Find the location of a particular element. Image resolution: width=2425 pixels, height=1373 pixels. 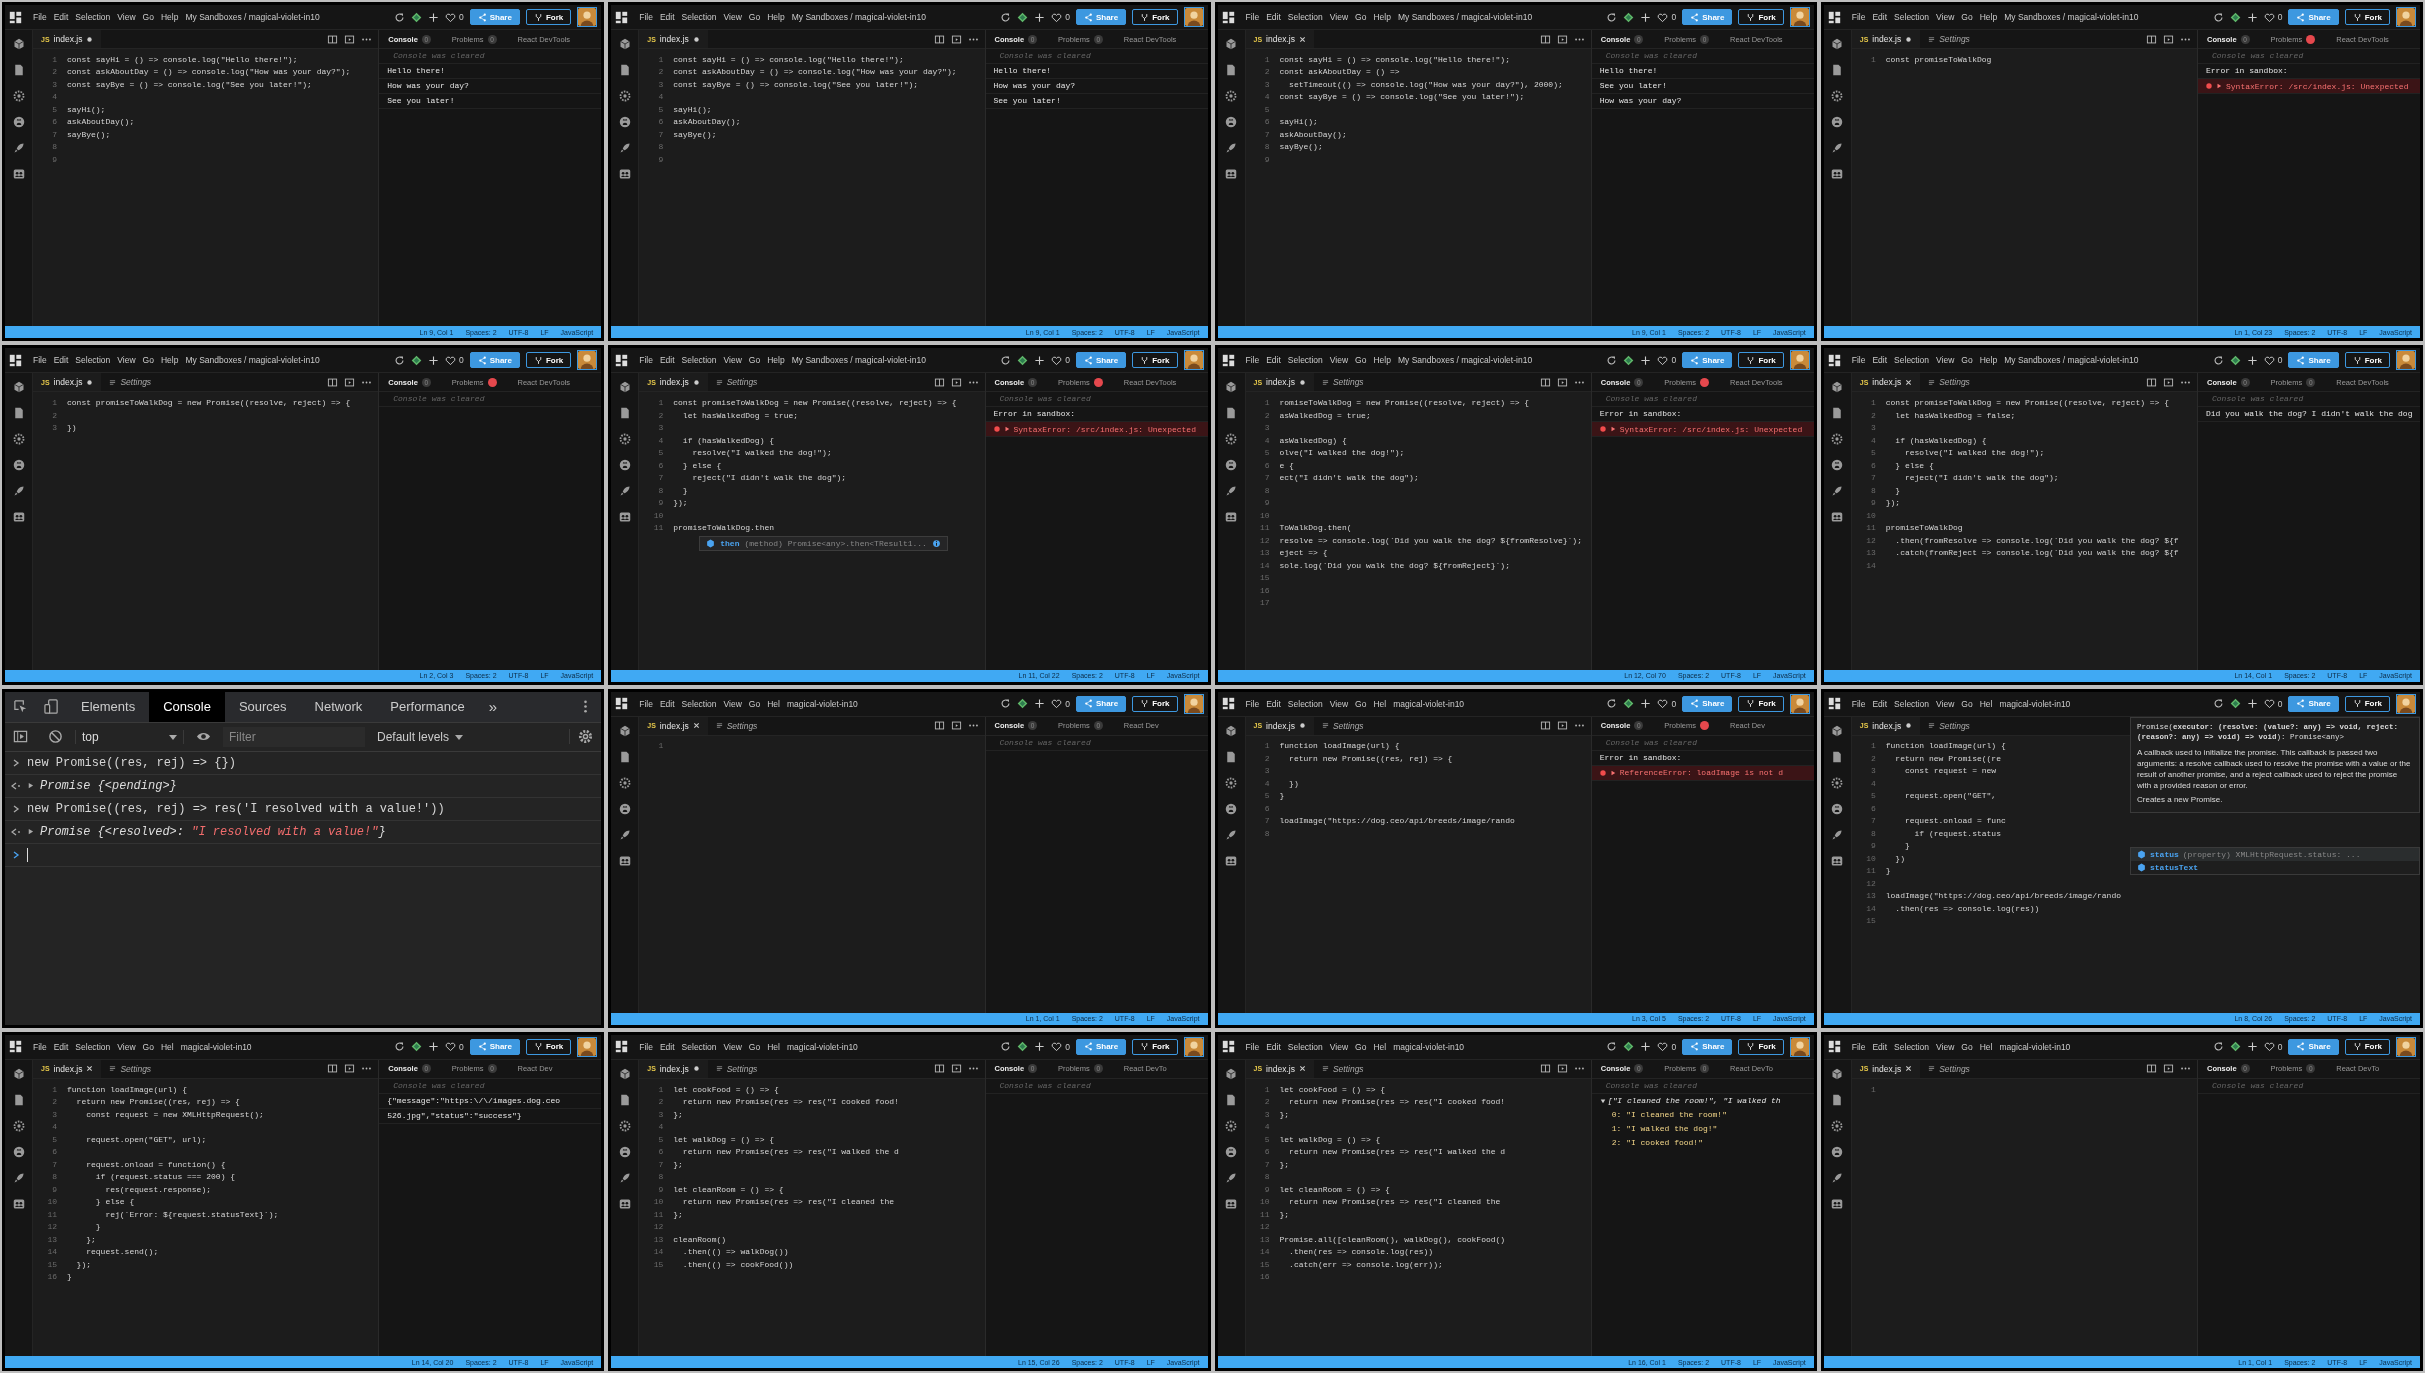

settings-tab: Settings is located at coordinates (1342, 725).